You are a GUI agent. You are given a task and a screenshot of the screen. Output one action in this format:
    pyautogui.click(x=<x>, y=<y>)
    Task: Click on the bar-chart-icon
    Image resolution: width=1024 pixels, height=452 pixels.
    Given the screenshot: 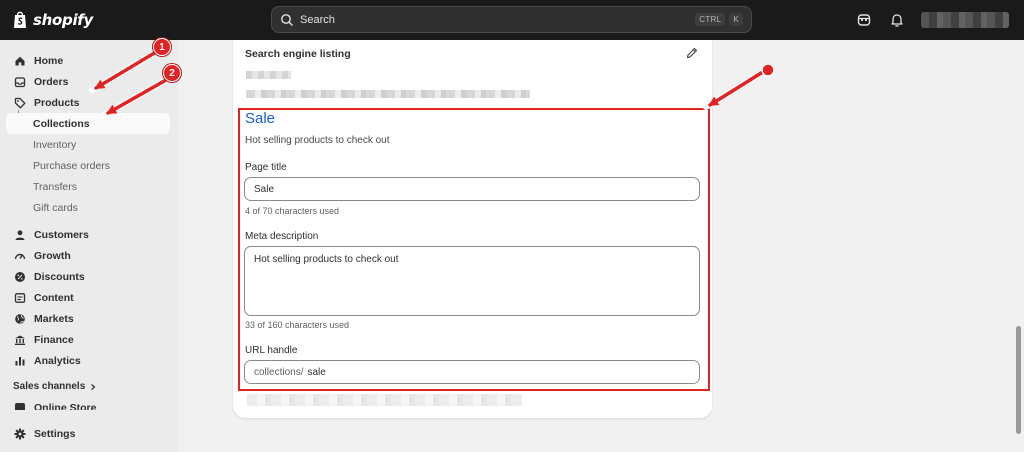 What is the action you would take?
    pyautogui.click(x=20, y=360)
    